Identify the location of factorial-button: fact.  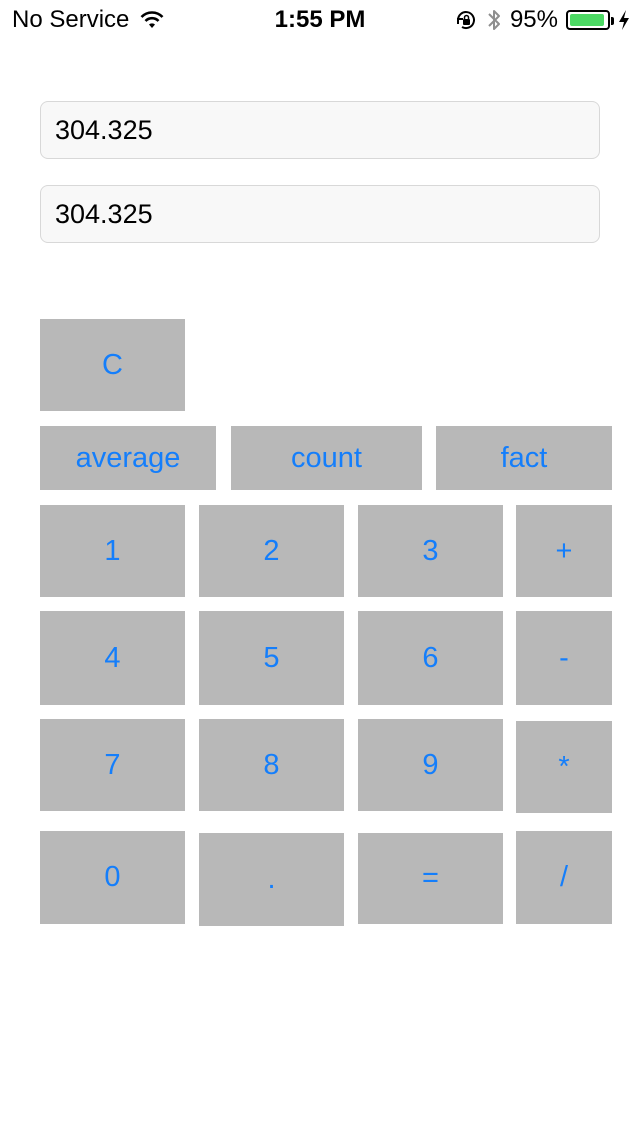
(524, 458).